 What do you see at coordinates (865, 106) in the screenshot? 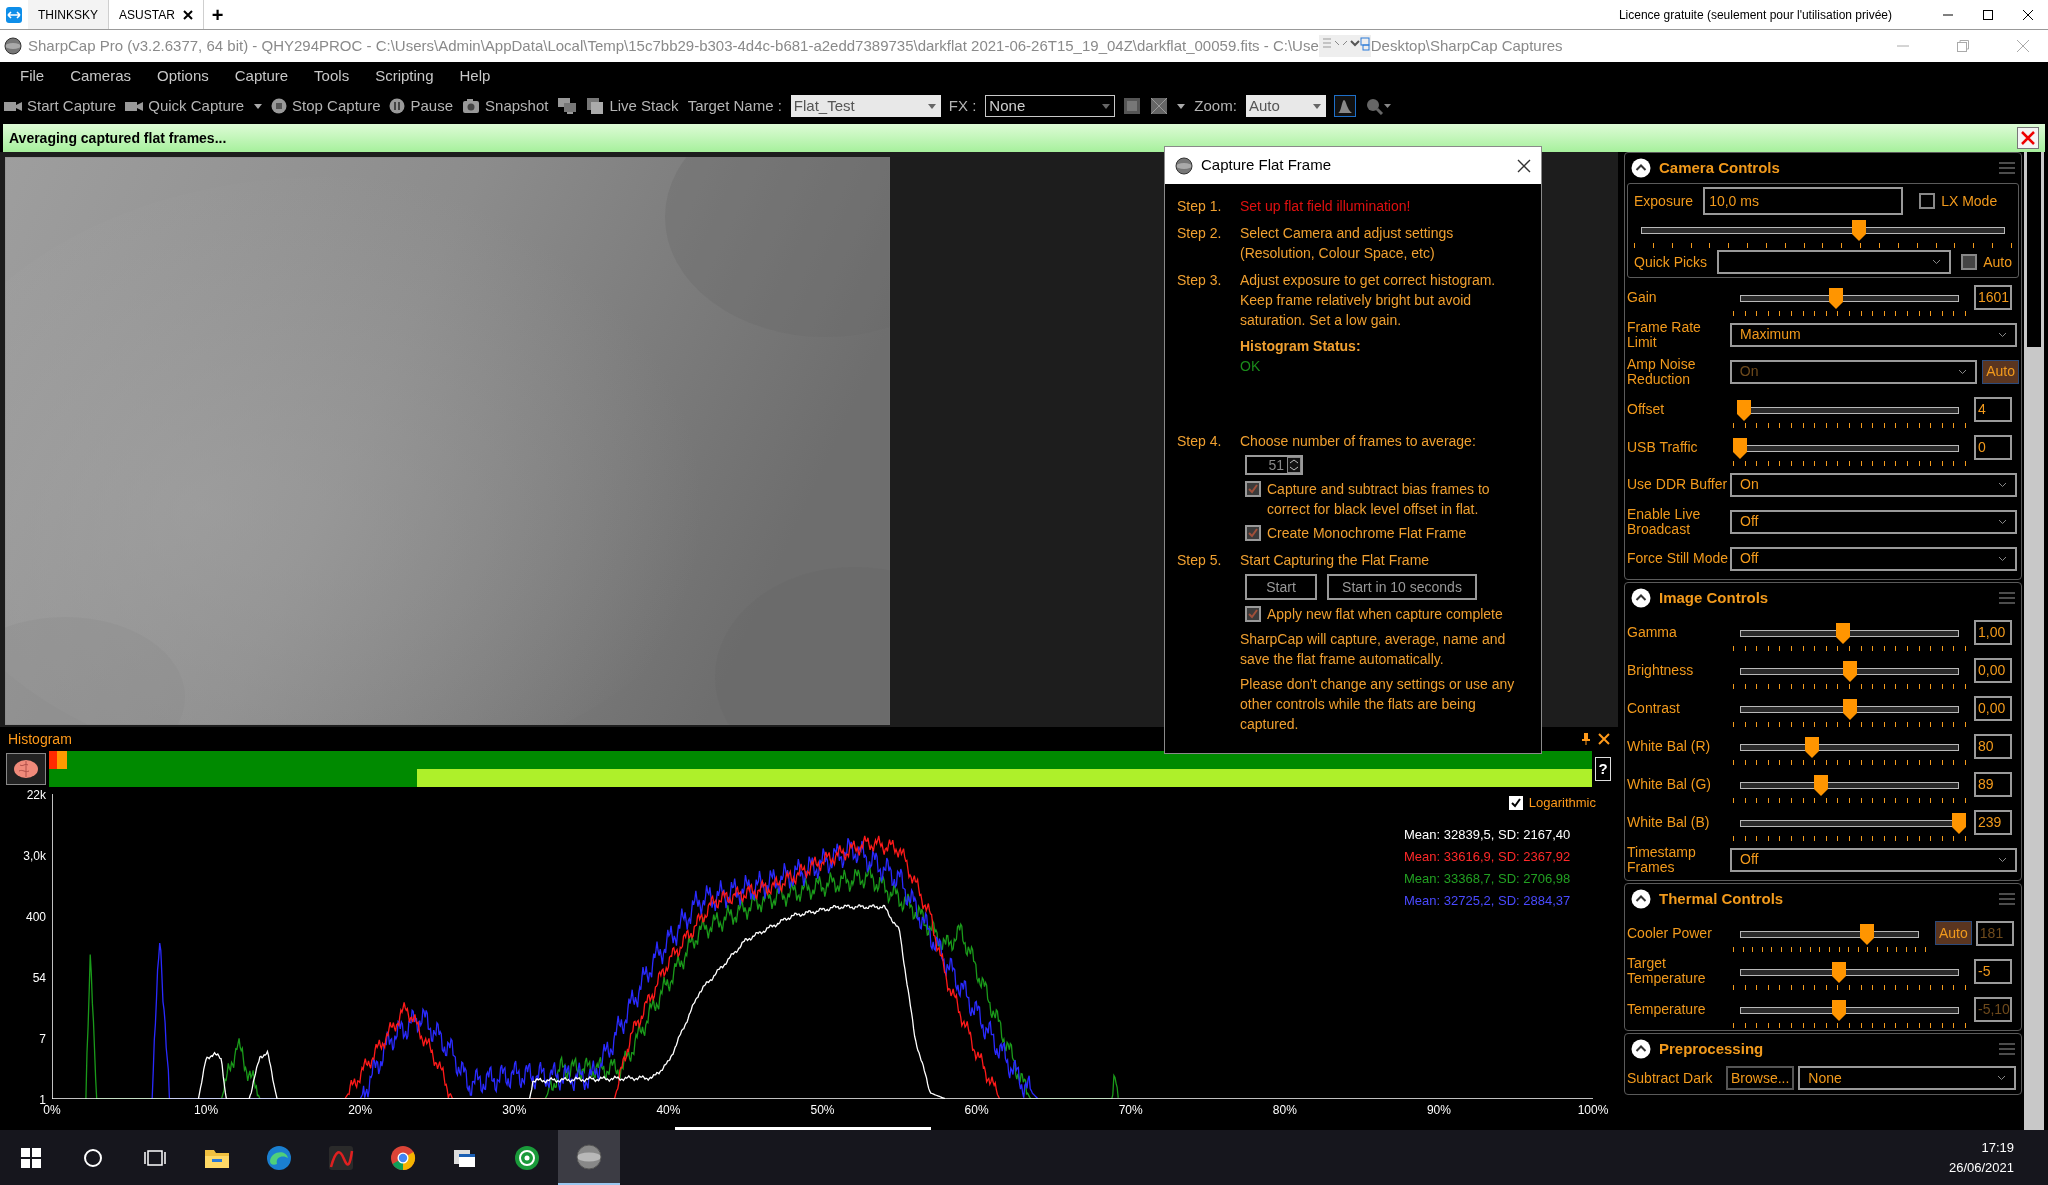
I see `dropdown-field: Flat_Test` at bounding box center [865, 106].